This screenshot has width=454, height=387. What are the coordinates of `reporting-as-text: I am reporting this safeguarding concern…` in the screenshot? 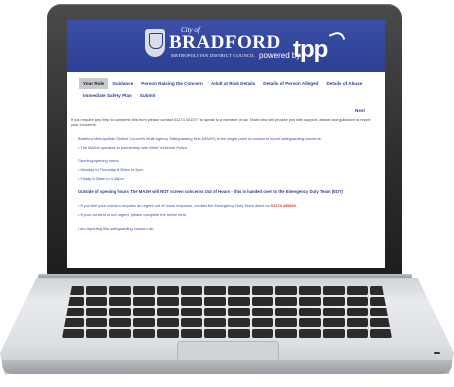 It's located at (116, 228).